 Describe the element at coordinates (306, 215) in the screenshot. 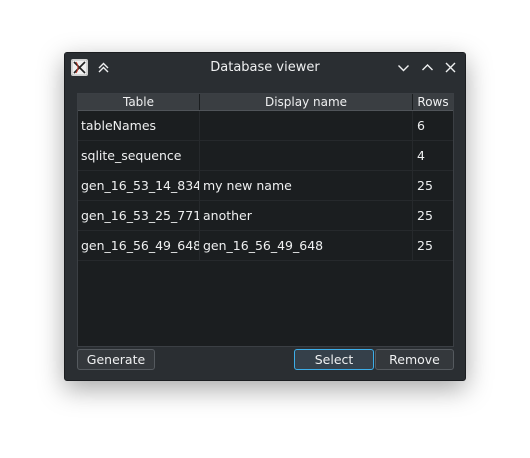

I see `cell-display-name: another` at that location.